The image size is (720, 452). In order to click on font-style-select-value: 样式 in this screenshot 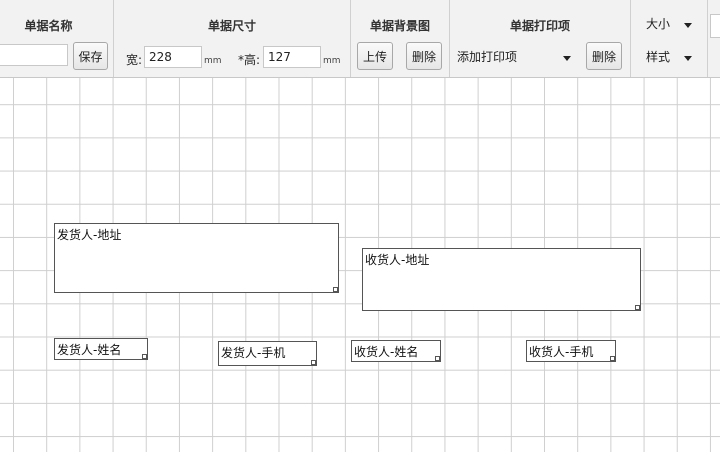, I will do `click(658, 57)`.